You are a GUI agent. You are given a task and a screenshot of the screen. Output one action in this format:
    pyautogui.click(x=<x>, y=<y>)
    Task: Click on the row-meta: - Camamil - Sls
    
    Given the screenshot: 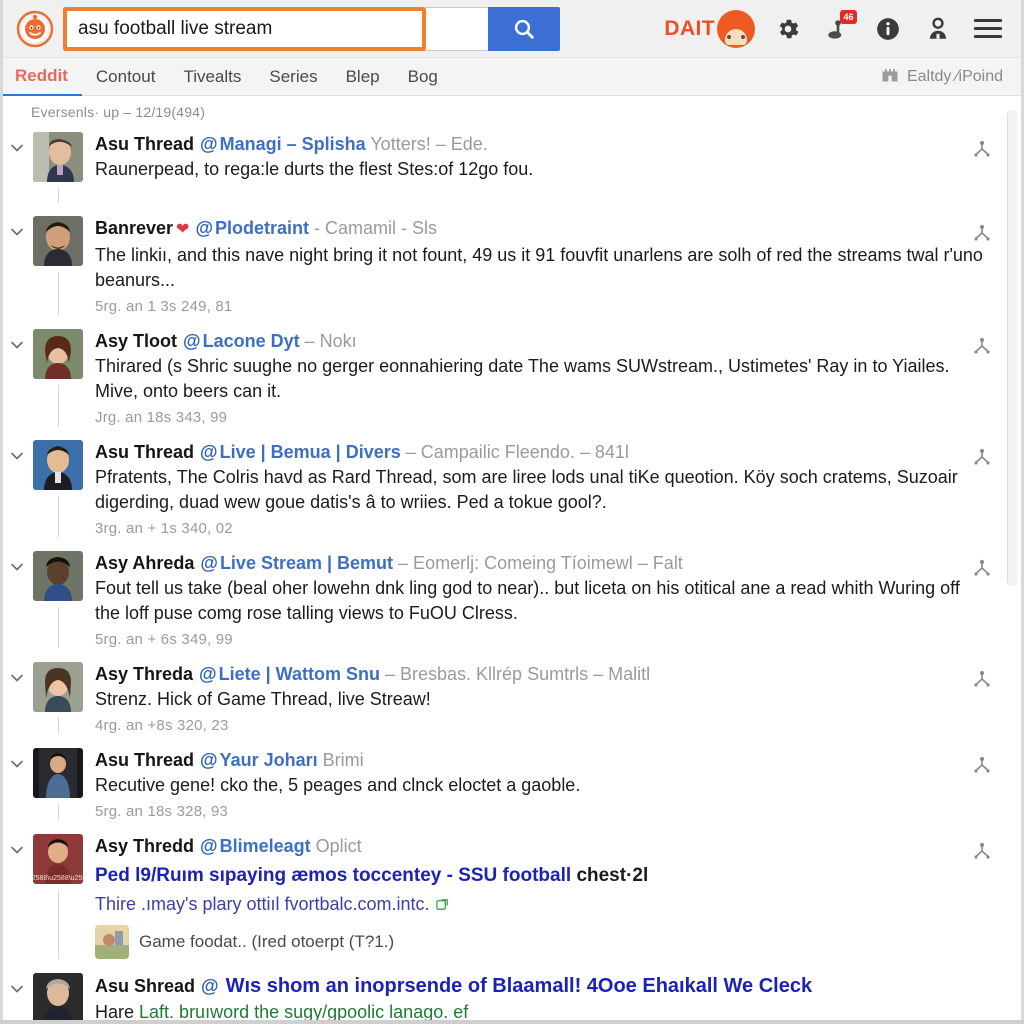 What is the action you would take?
    pyautogui.click(x=376, y=228)
    